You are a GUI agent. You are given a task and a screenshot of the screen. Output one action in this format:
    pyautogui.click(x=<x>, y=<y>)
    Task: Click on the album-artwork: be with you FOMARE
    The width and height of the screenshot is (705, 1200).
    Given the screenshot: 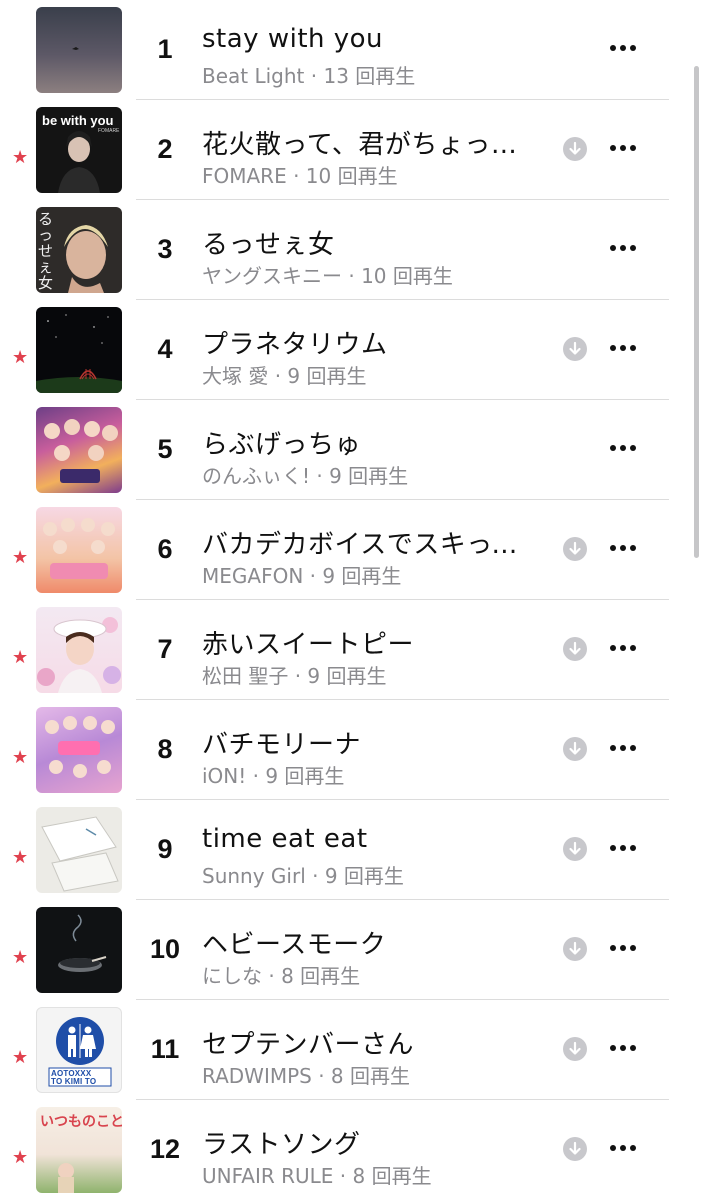 What is the action you would take?
    pyautogui.click(x=79, y=150)
    